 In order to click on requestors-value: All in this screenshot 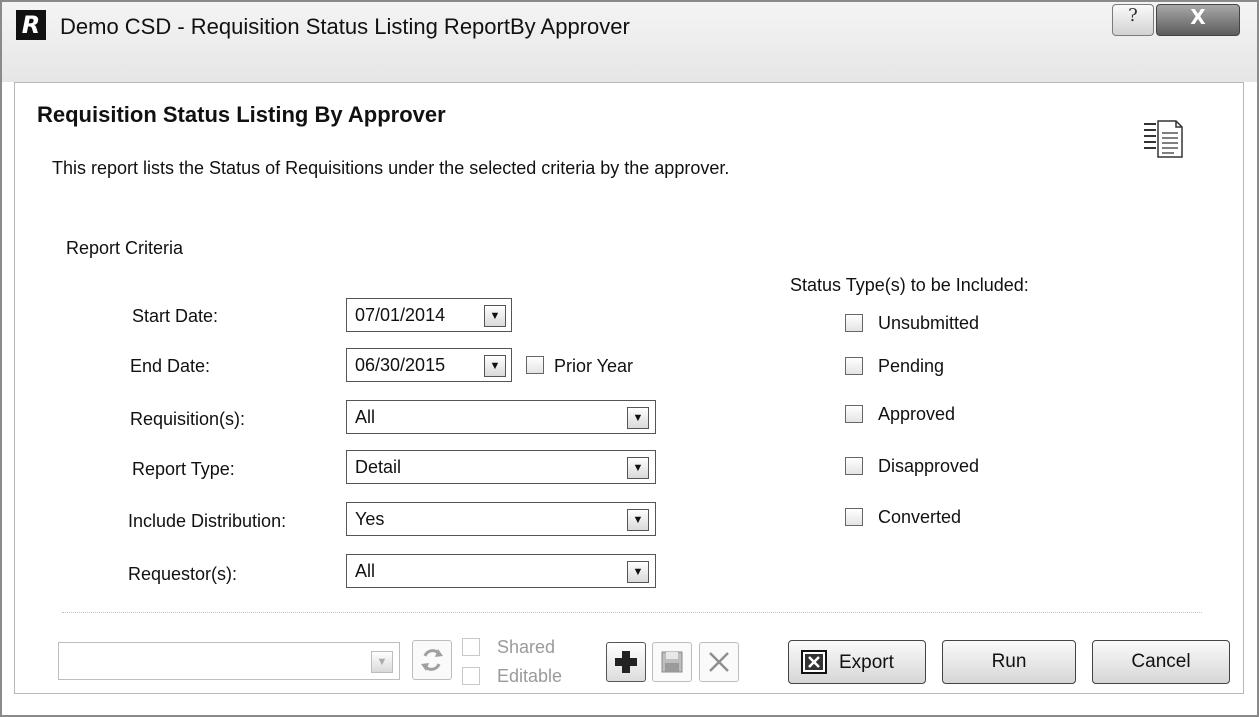, I will do `click(365, 571)`.